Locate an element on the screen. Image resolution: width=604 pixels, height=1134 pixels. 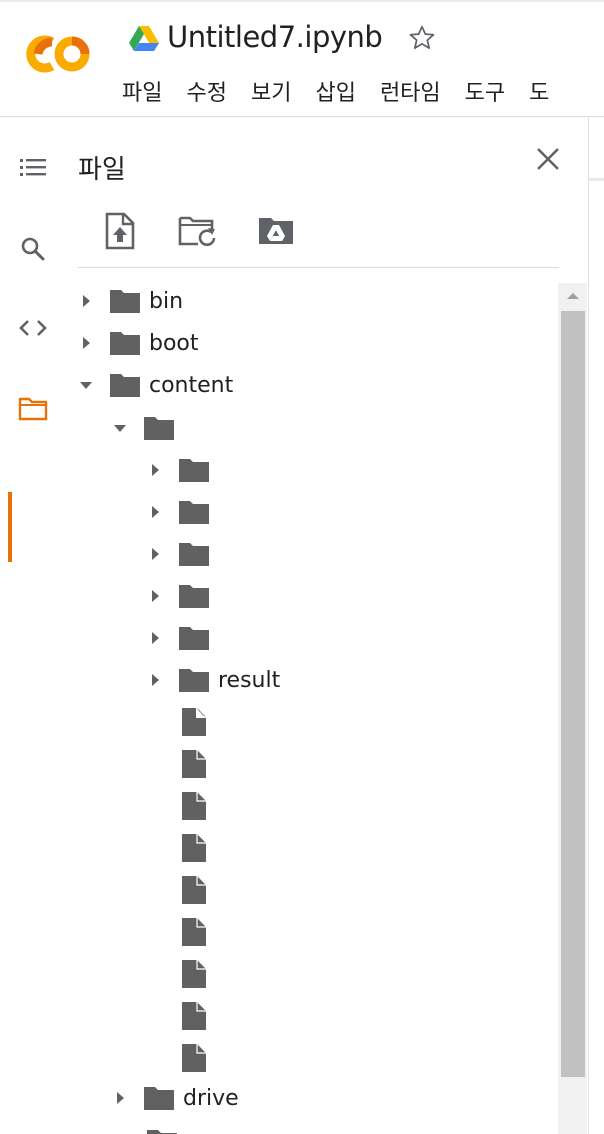
close-icon is located at coordinates (548, 159).